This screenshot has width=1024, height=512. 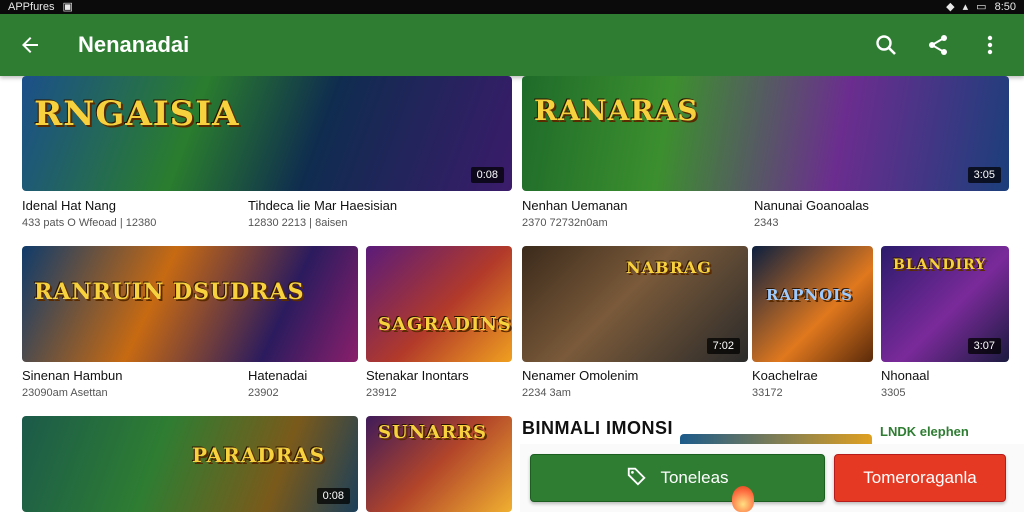 I want to click on video-thumbnail: PARADRAS 0:08, so click(x=190, y=464).